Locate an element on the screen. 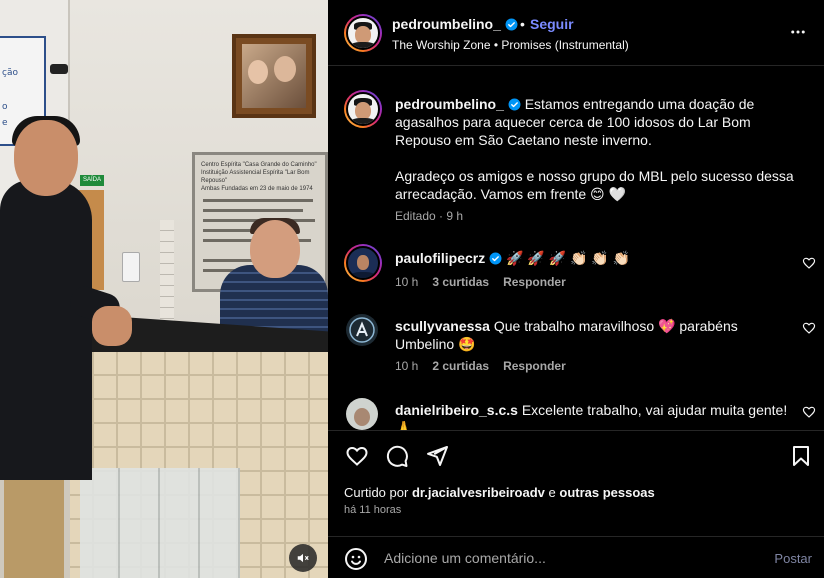 The image size is (824, 578). person-standing-head is located at coordinates (46, 158).